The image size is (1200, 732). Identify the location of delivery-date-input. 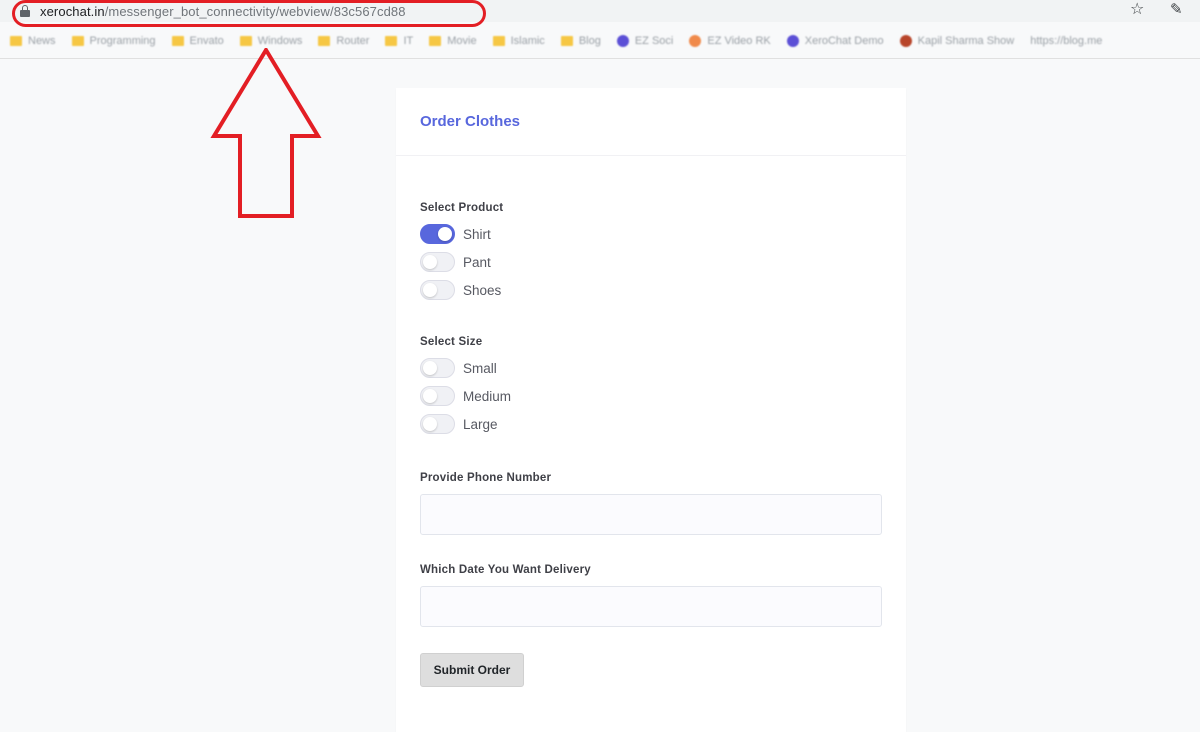
(651, 606).